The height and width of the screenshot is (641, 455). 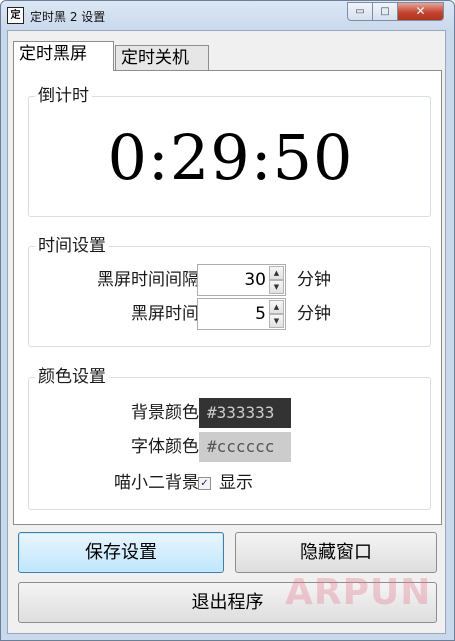 What do you see at coordinates (165, 314) in the screenshot?
I see `duration-label: 黑屏时间` at bounding box center [165, 314].